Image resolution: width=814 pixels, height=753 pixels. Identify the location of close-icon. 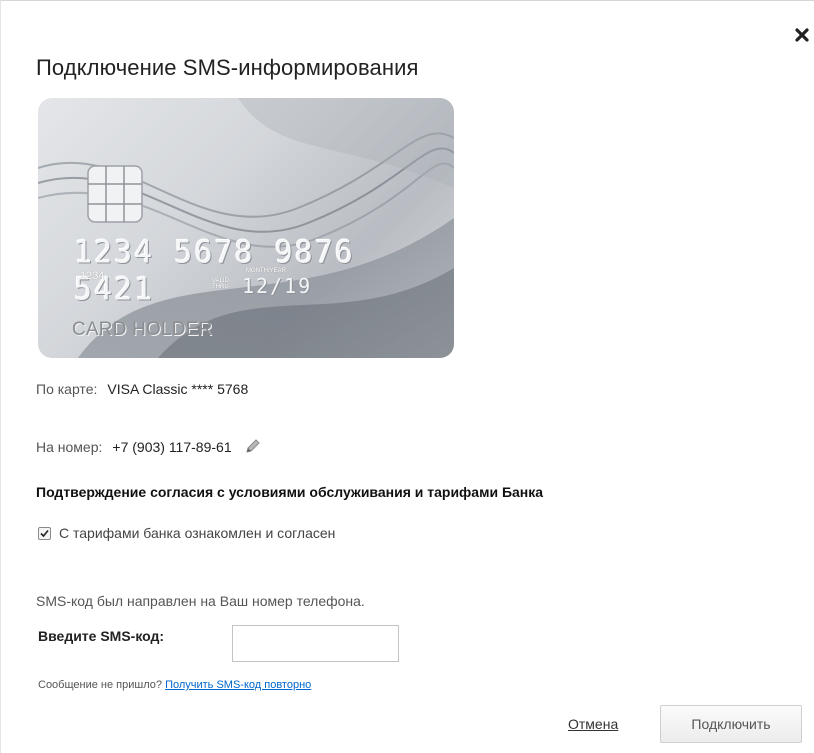
(802, 35).